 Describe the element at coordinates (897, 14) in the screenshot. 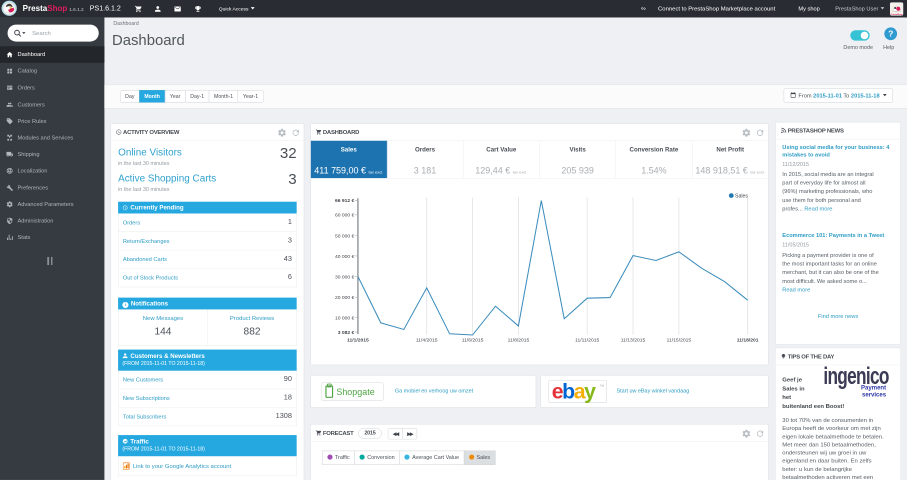

I see `svg-text: PrestaShop` at that location.